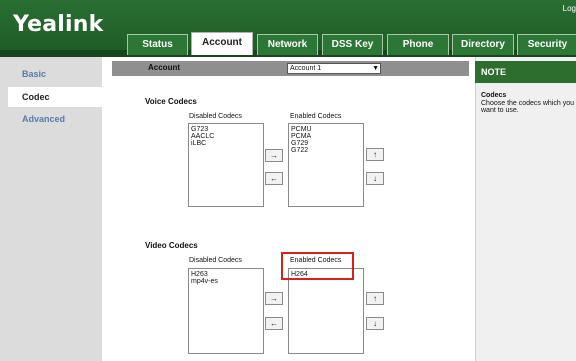 This screenshot has height=361, width=576. I want to click on chevron-down-icon: ▼, so click(375, 68).